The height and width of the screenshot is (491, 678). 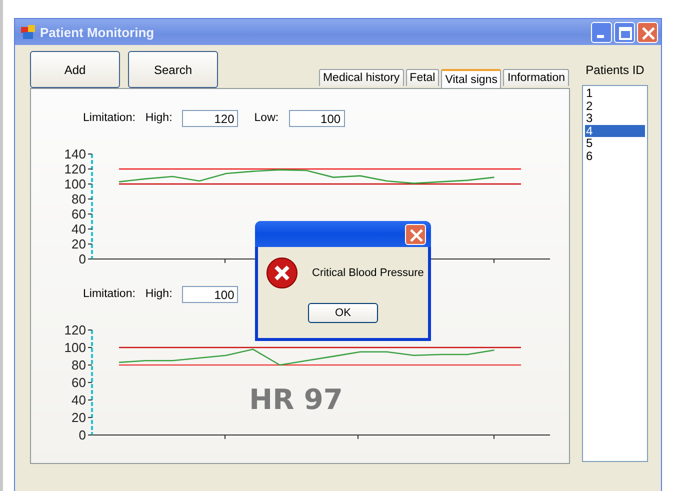 What do you see at coordinates (266, 118) in the screenshot?
I see `field-label: Low:` at bounding box center [266, 118].